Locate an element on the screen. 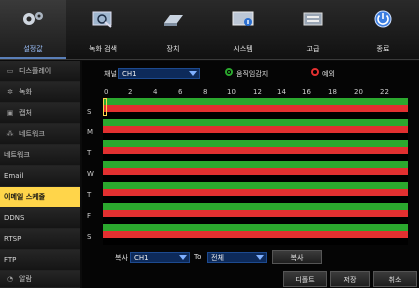 This screenshot has height=288, width=419. copy-from-value: CH1 is located at coordinates (141, 258).